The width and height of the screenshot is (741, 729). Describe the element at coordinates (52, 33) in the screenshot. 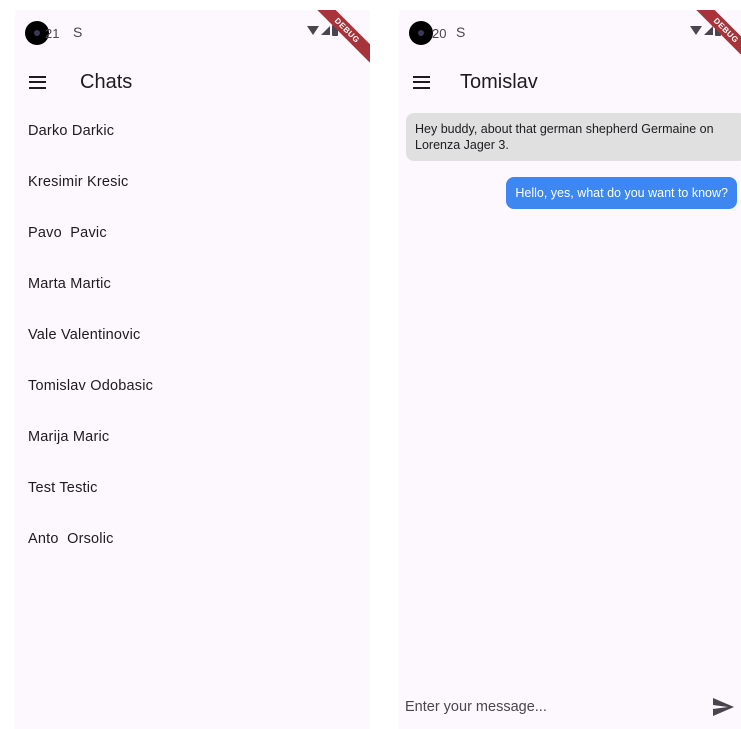

I see `status-time: 21` at that location.